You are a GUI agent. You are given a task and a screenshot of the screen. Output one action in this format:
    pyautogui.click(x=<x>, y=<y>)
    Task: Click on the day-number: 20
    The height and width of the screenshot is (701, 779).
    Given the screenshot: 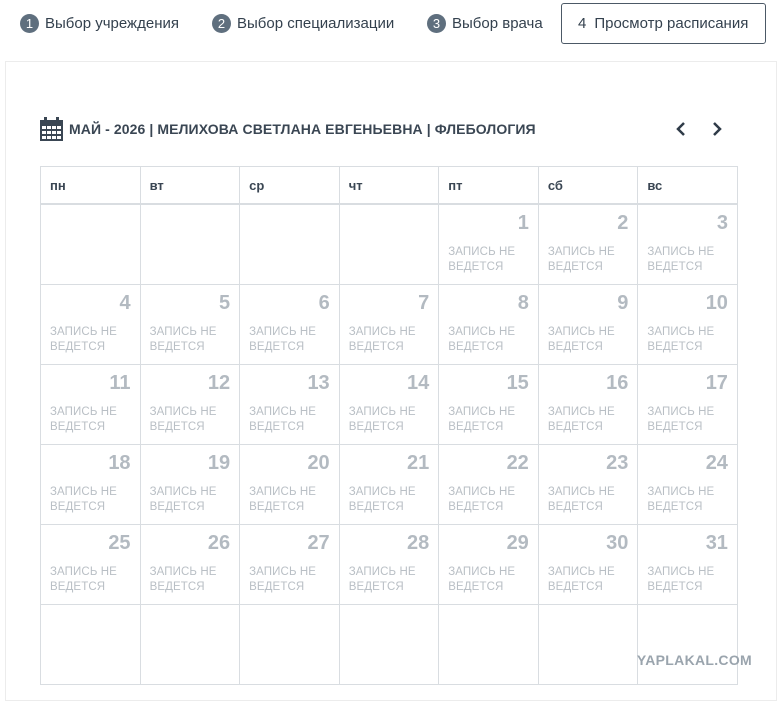 What is the action you would take?
    pyautogui.click(x=318, y=463)
    